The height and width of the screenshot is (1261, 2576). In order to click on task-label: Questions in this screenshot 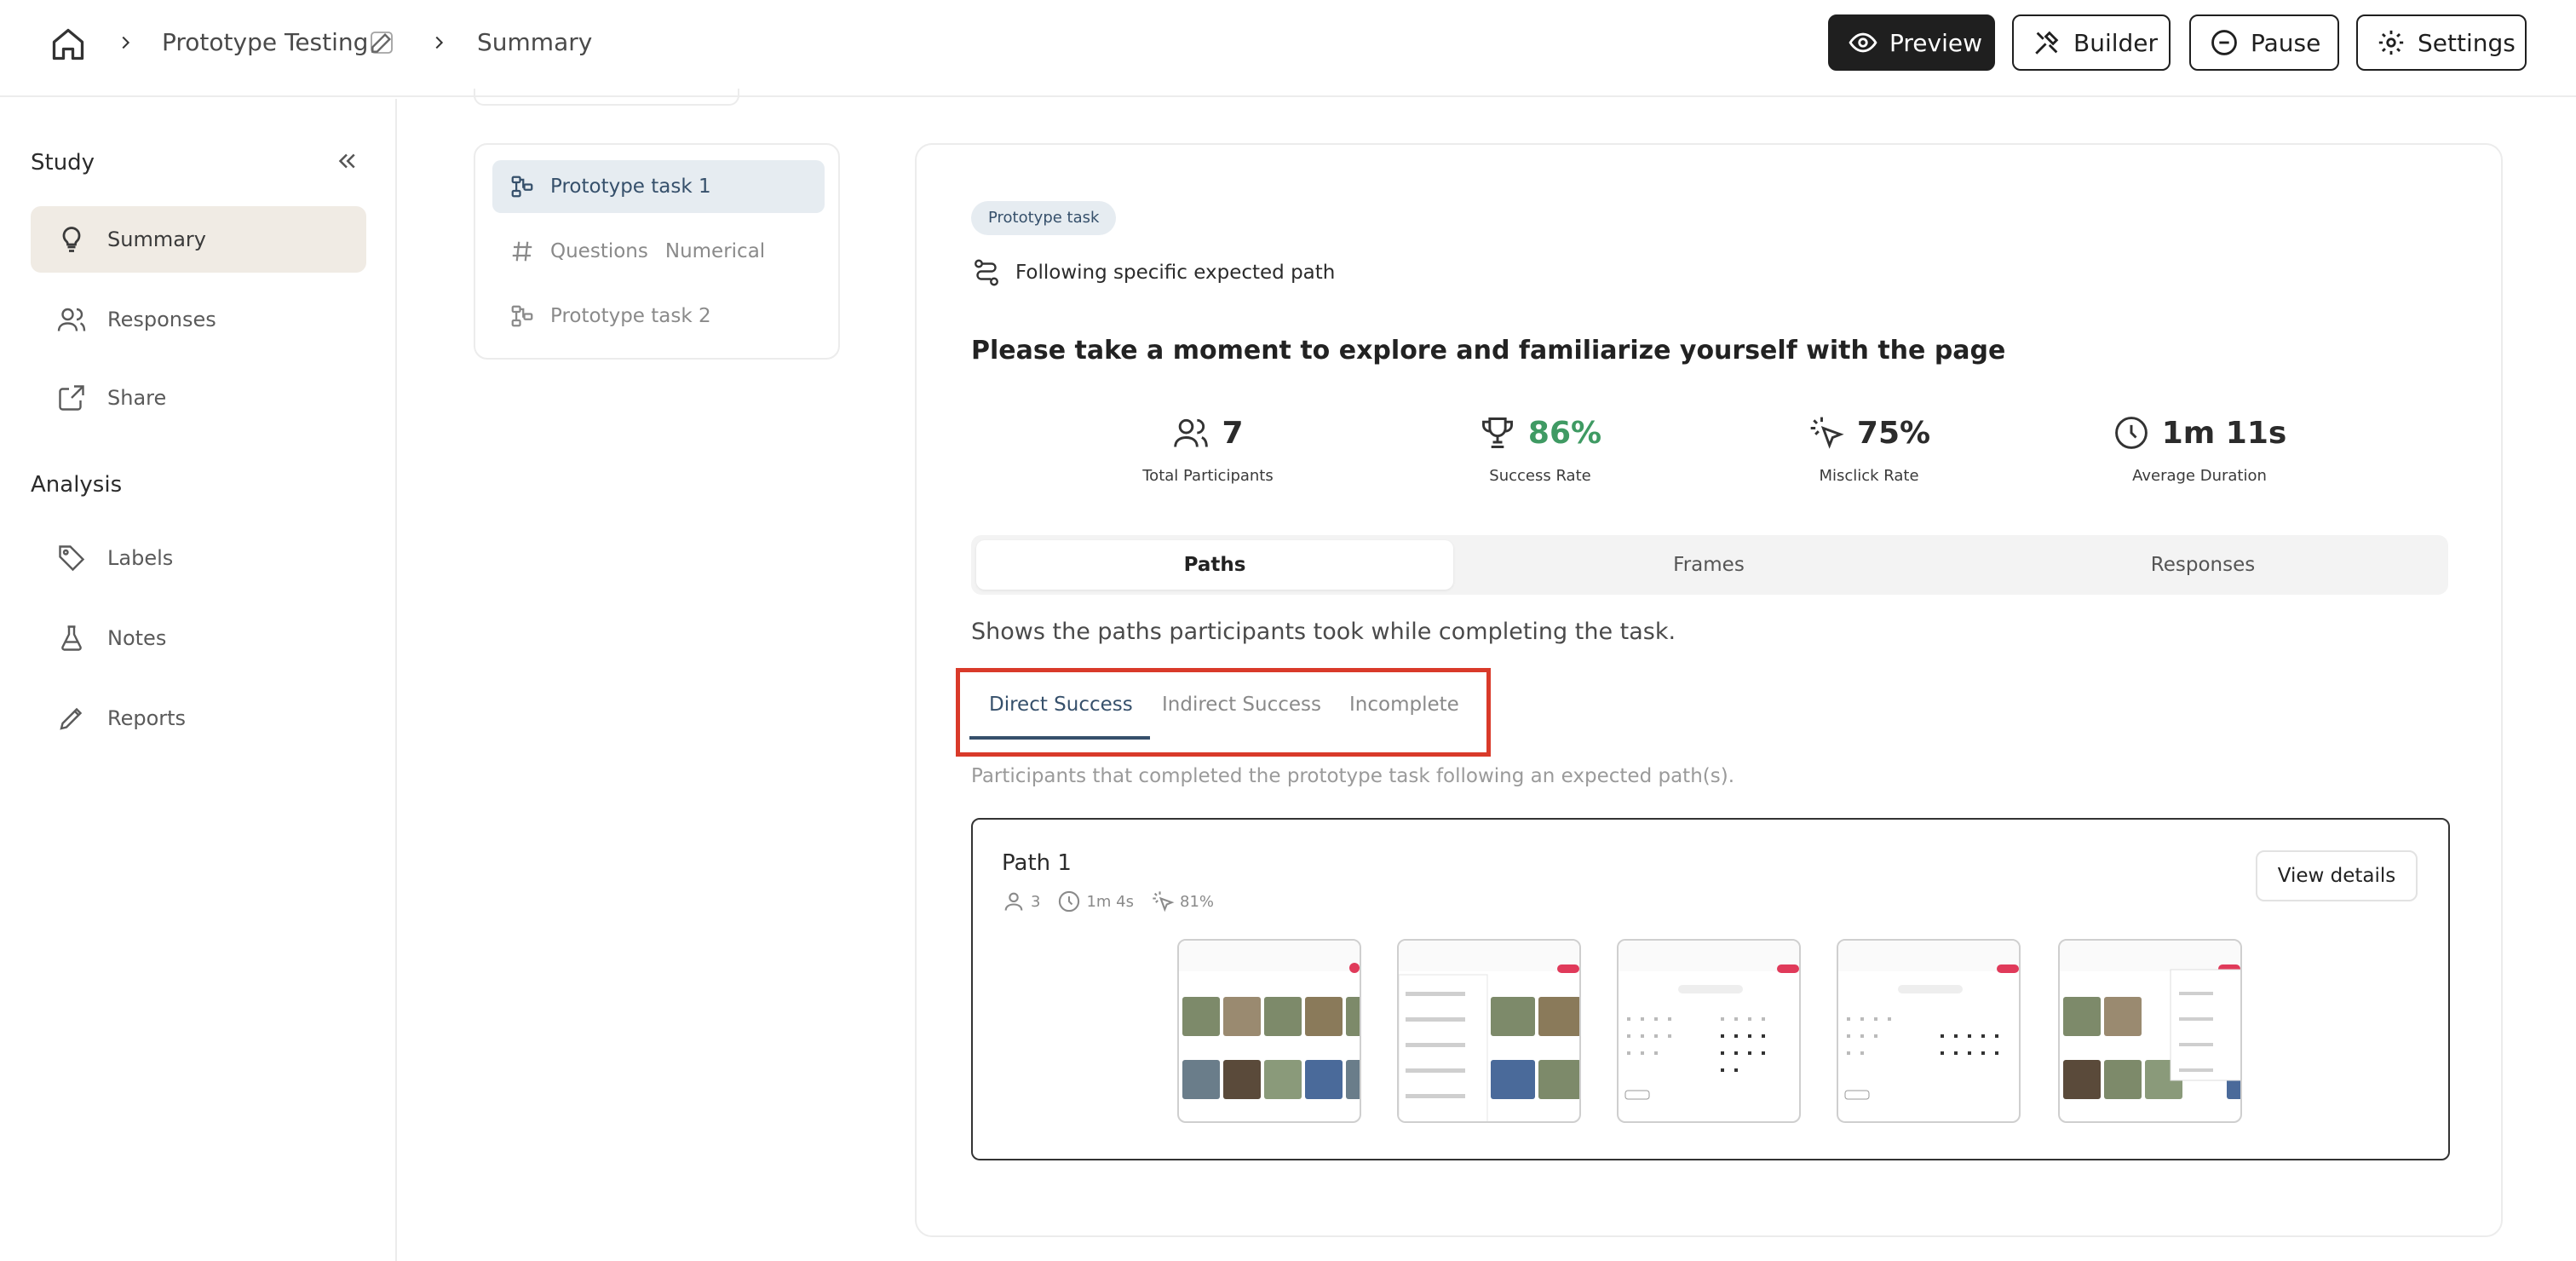, I will do `click(599, 251)`.